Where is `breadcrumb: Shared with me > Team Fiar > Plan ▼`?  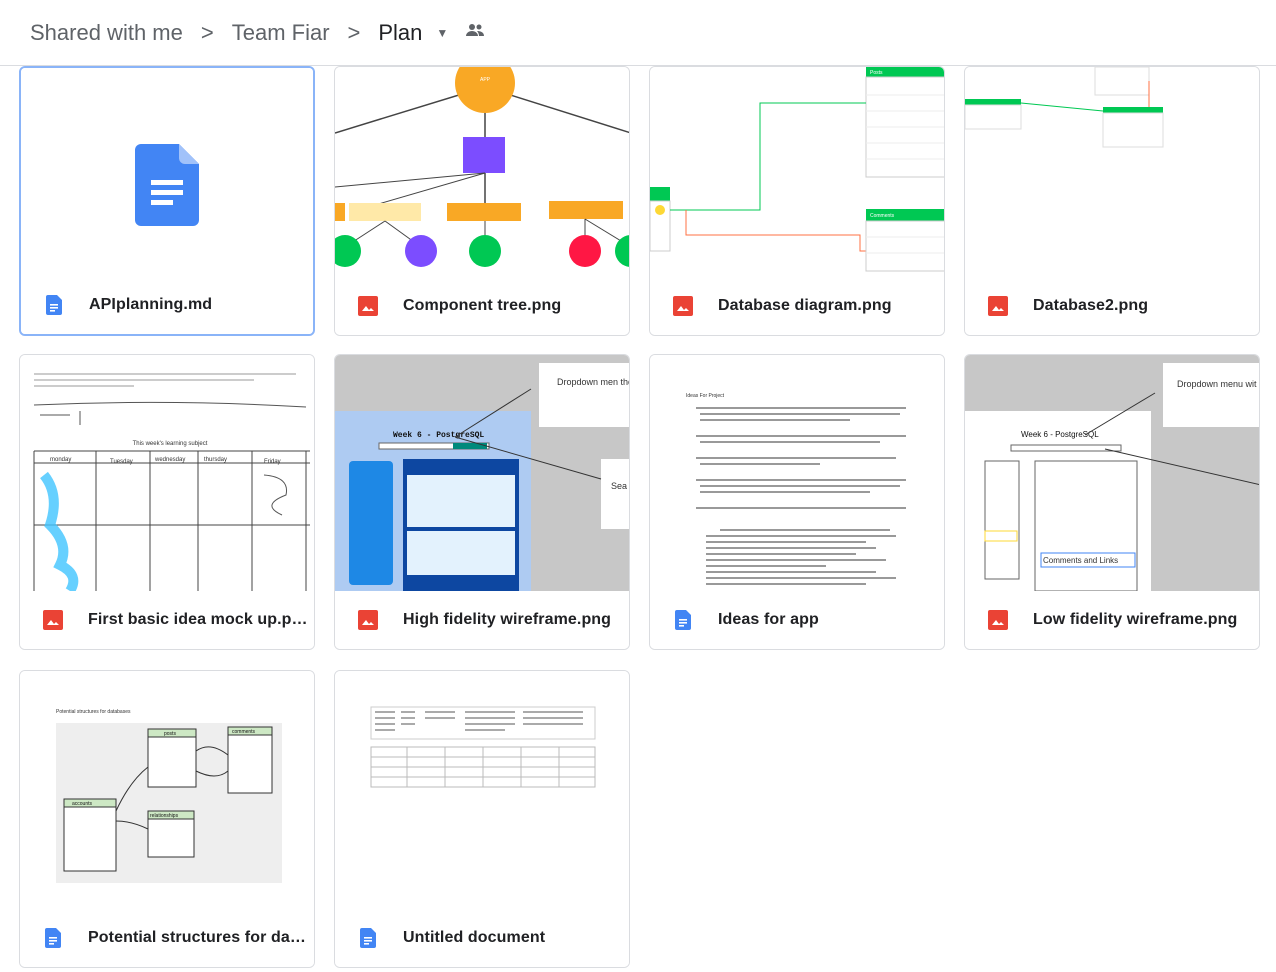 breadcrumb: Shared with me > Team Fiar > Plan ▼ is located at coordinates (638, 33).